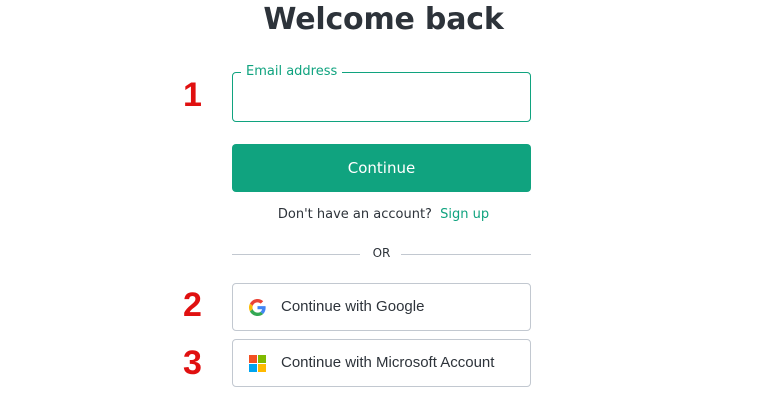 The width and height of the screenshot is (767, 404). I want to click on step-marker-1: 1, so click(192, 95).